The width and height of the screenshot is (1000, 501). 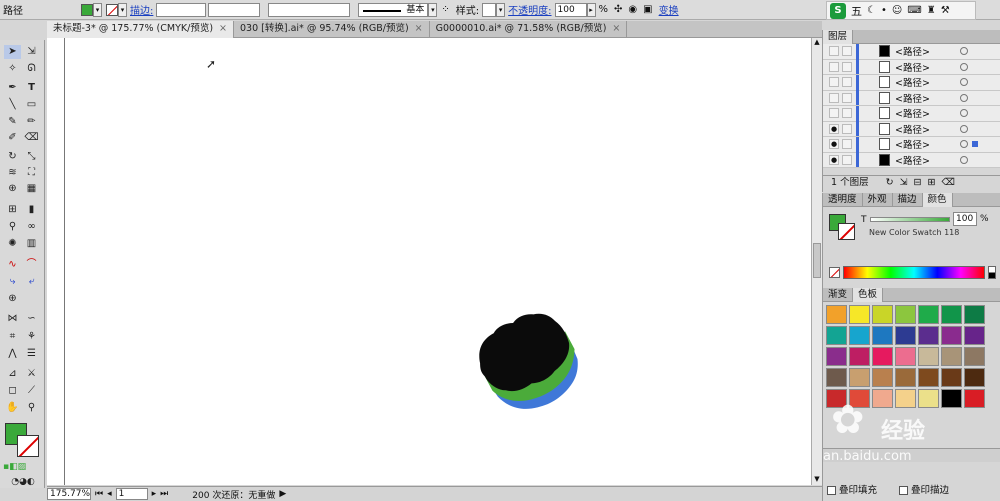 I want to click on measure-tool-icon: ⊿, so click(x=12, y=374).